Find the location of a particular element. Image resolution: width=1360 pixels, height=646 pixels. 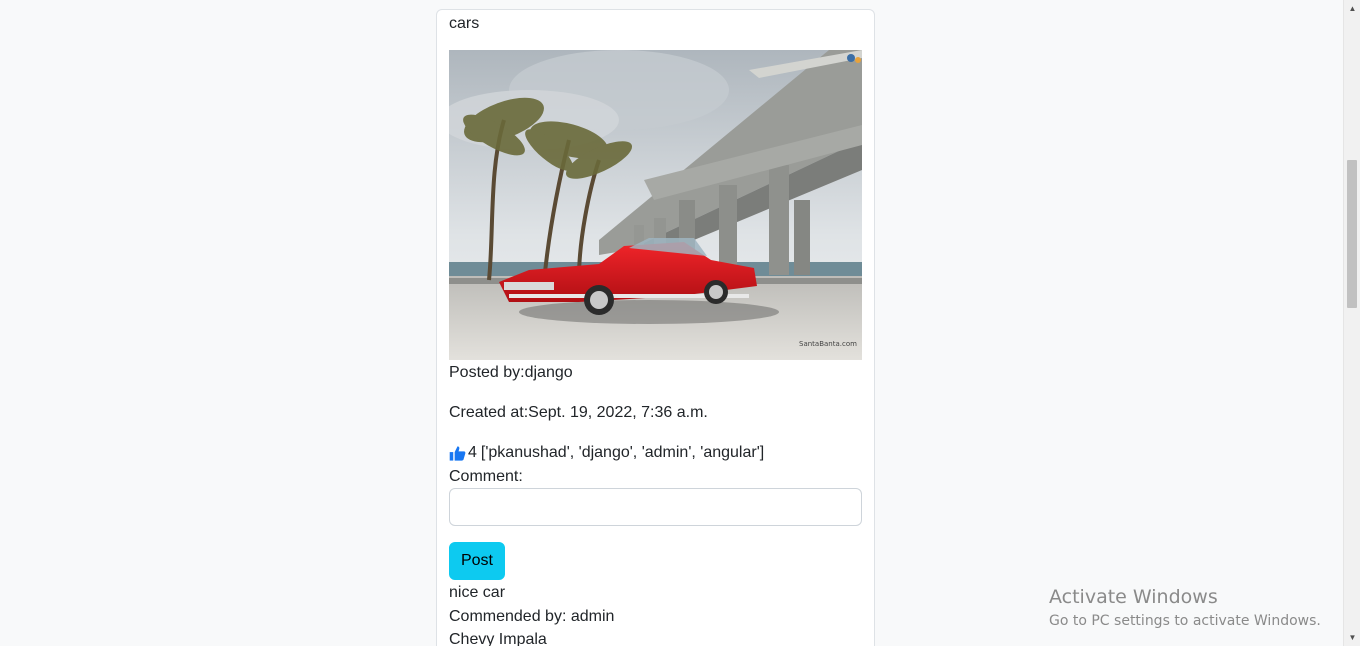

scrollbar-thumb is located at coordinates (1352, 234).